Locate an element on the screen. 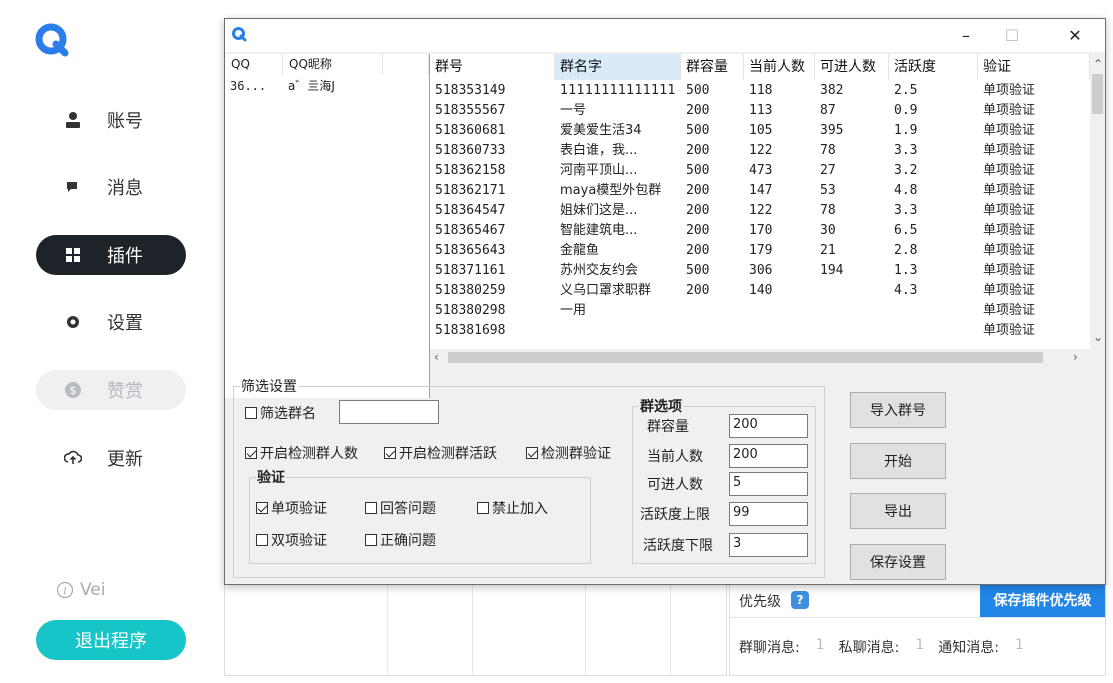 This screenshot has width=1113, height=683. check-verify-checkbox: 检测群验证 is located at coordinates (568, 453).